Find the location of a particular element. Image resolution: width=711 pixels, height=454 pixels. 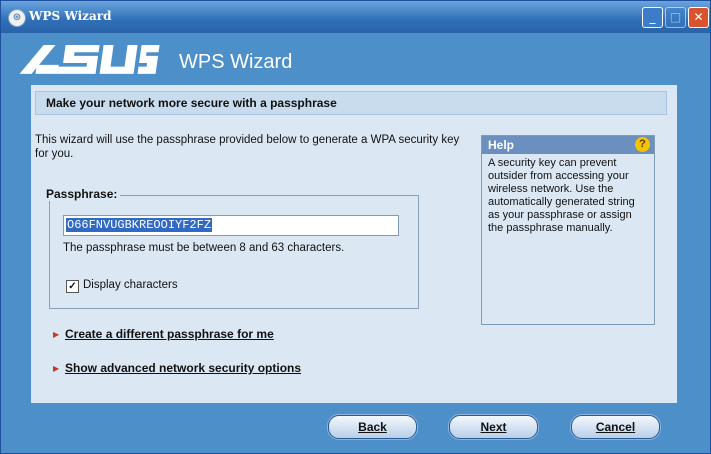

header-title: WPS Wizard is located at coordinates (236, 62).